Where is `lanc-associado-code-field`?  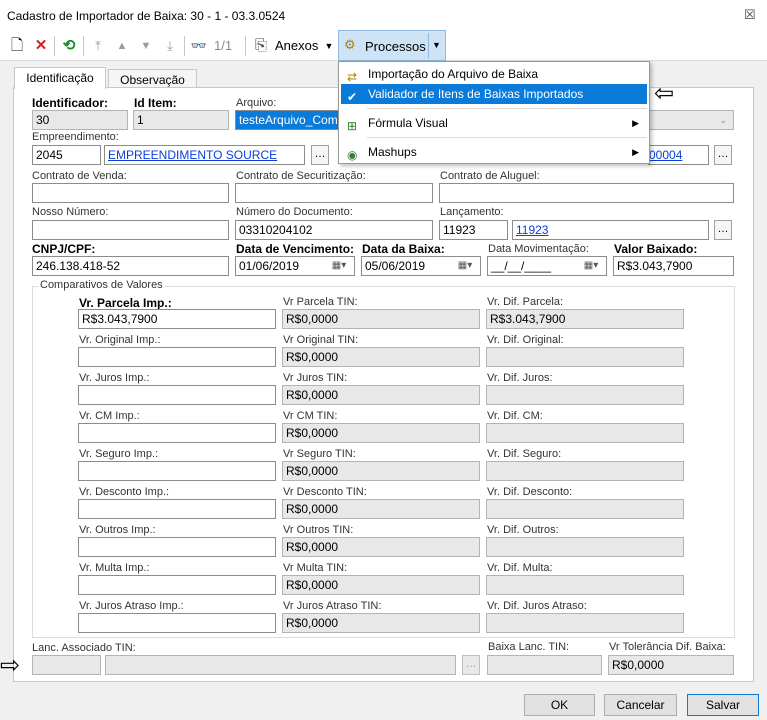 lanc-associado-code-field is located at coordinates (66, 665).